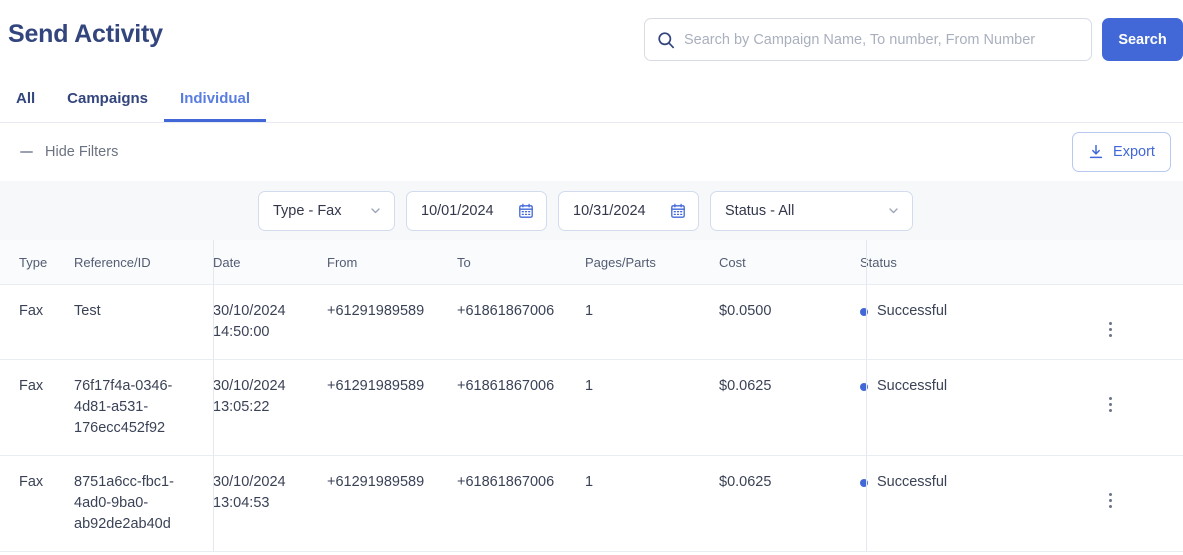 The width and height of the screenshot is (1183, 555). I want to click on column-header-status: Status, so click(942, 262).